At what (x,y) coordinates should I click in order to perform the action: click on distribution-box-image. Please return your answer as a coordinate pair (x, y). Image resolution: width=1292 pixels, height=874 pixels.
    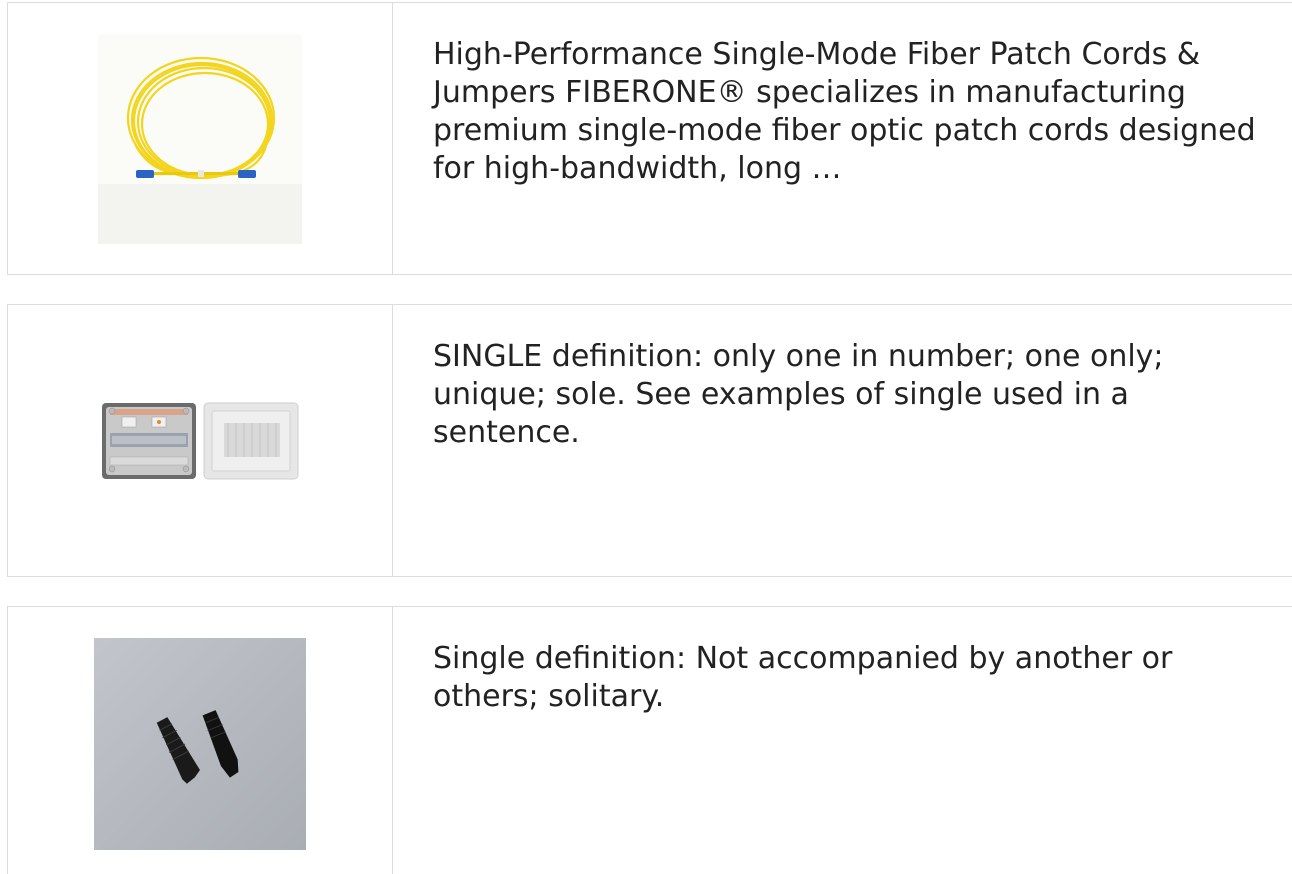
    Looking at the image, I should click on (200, 441).